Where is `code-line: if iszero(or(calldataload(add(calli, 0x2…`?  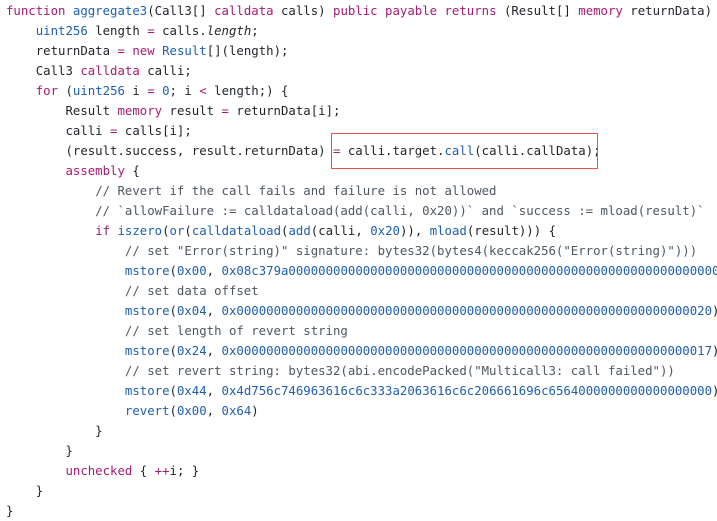 code-line: if iszero(or(calldataload(add(calli, 0x2… is located at coordinates (361, 231).